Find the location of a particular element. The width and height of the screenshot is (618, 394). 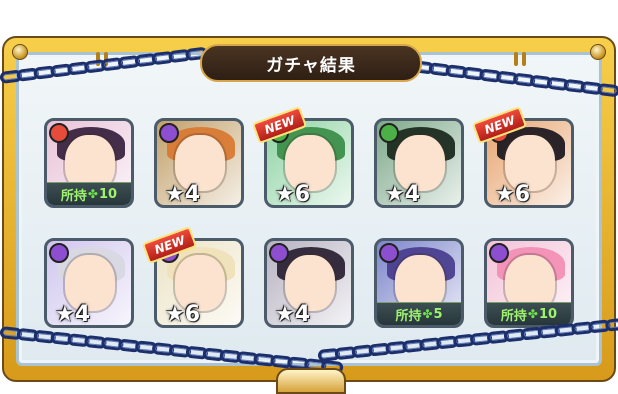

character-card: 所持 ✤ 5 is located at coordinates (419, 283).